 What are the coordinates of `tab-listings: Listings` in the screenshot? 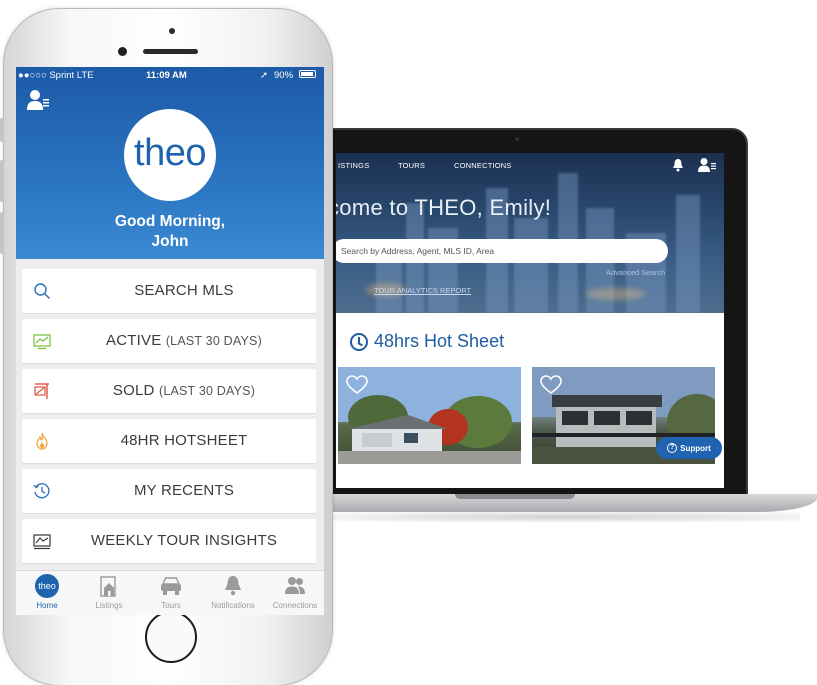 It's located at (109, 593).